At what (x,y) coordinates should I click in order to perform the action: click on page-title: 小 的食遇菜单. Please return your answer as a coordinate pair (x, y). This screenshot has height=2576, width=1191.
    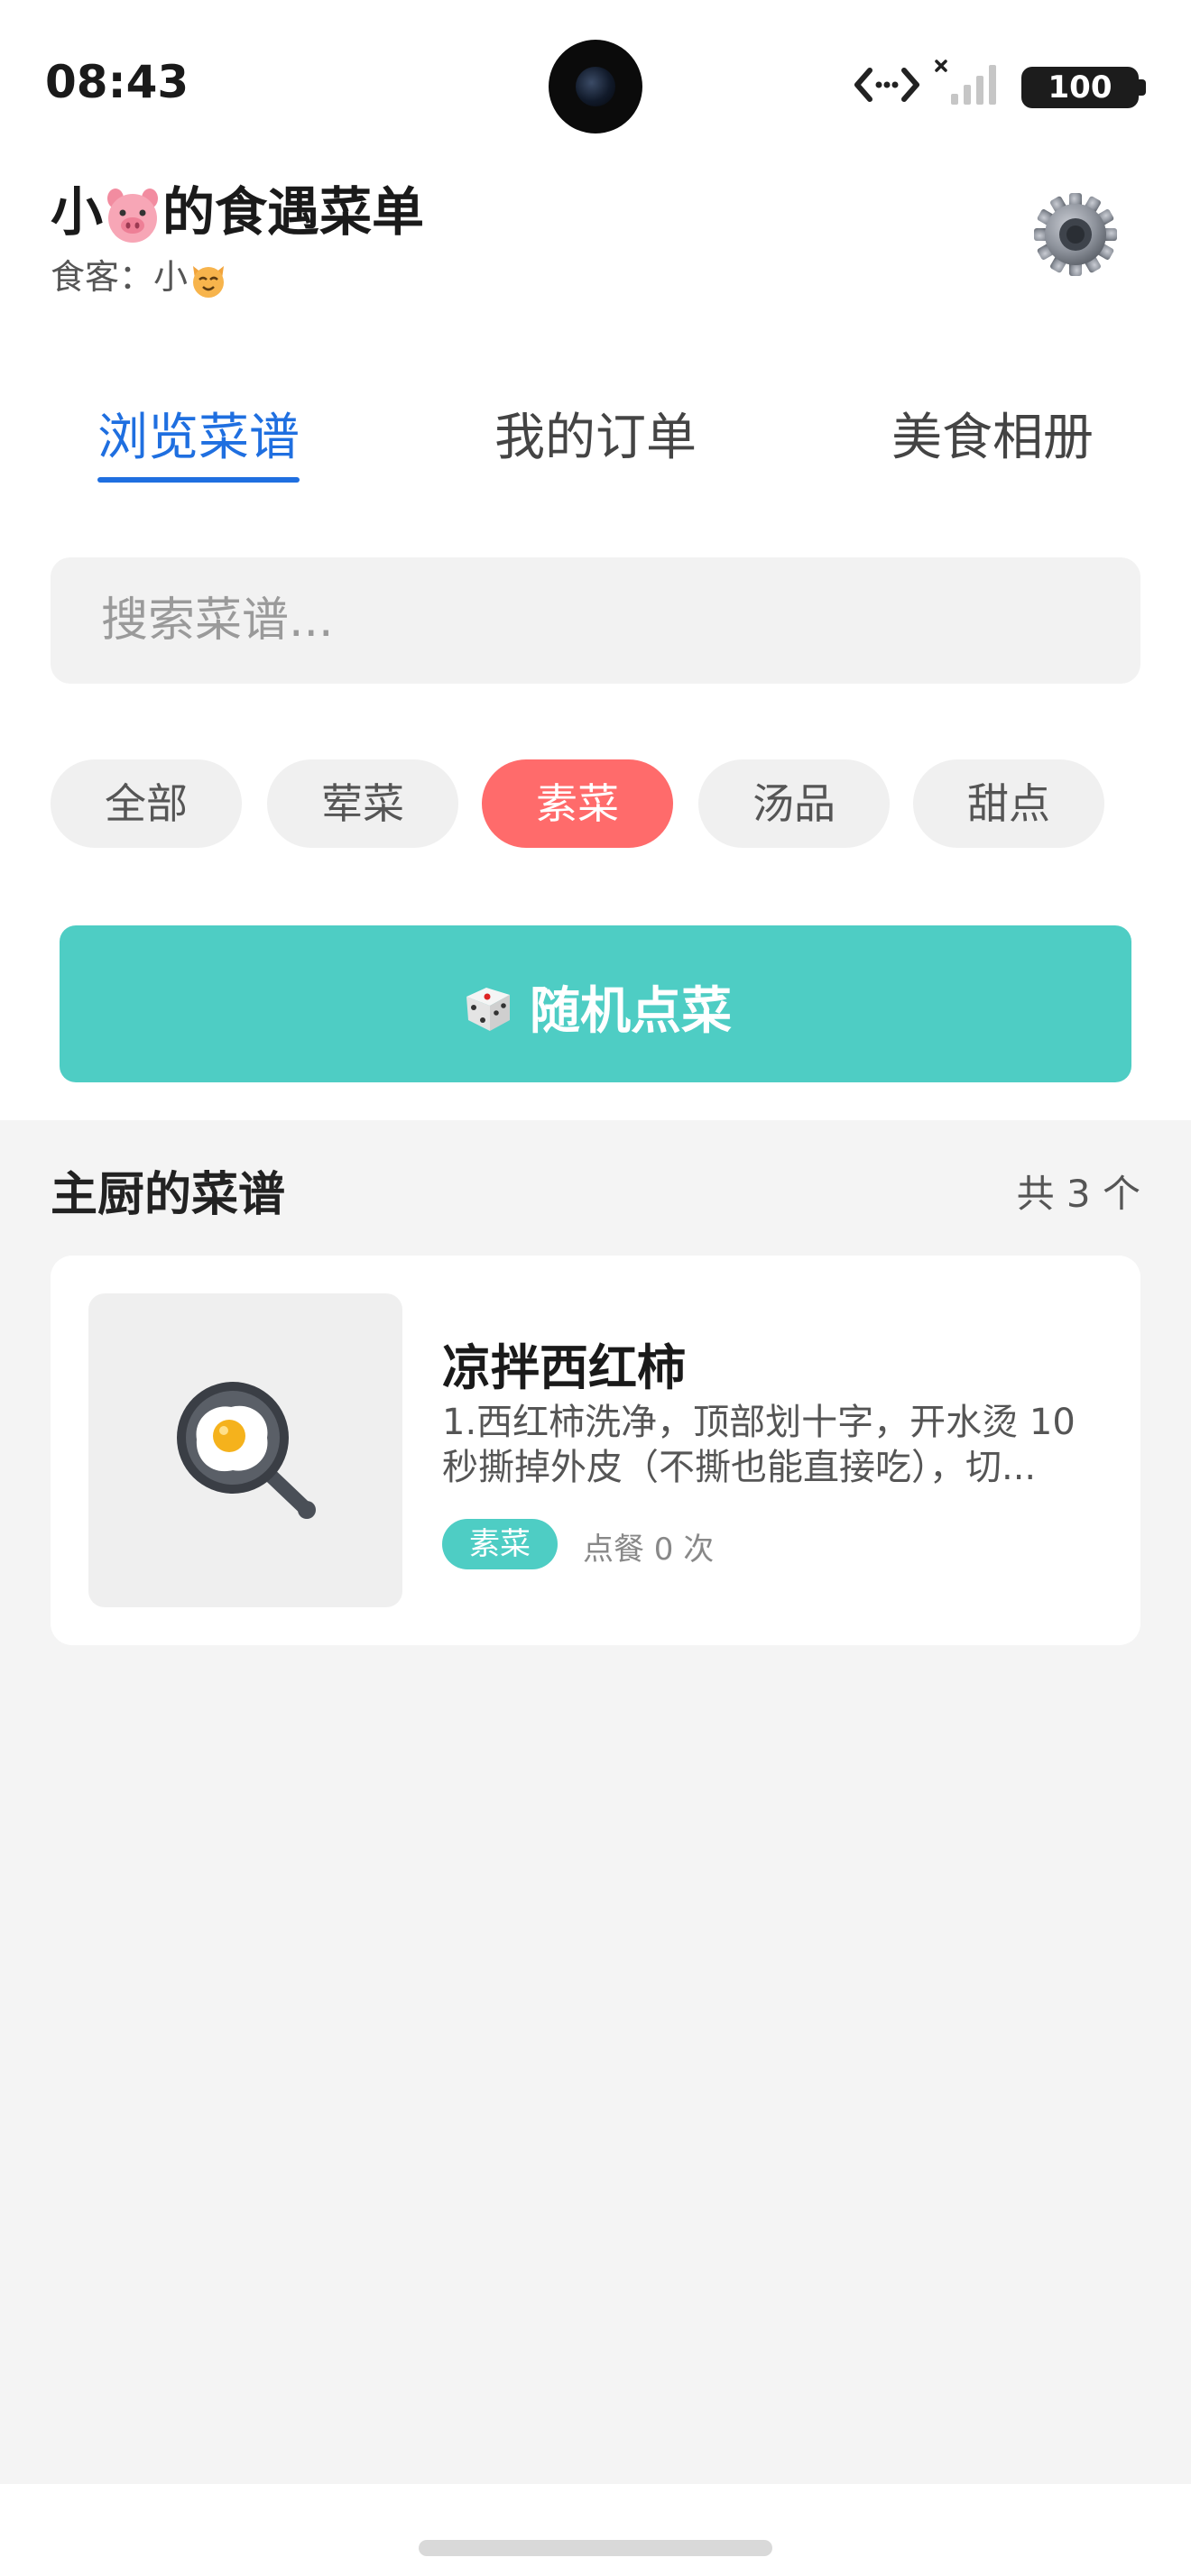
    Looking at the image, I should click on (237, 207).